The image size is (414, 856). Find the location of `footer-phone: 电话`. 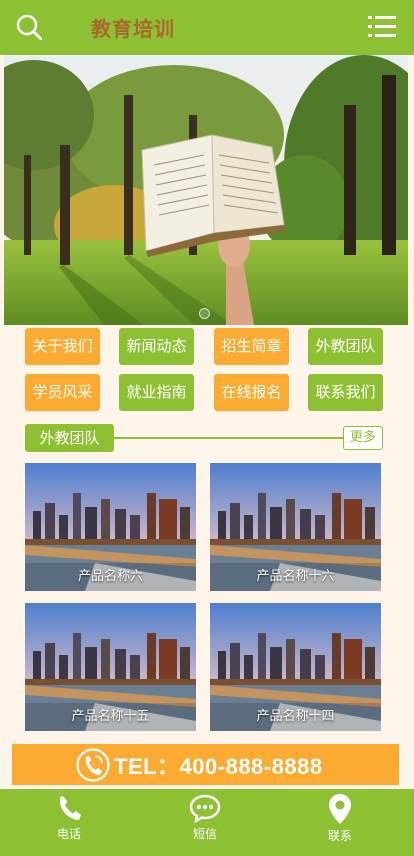

footer-phone: 电话 is located at coordinates (69, 819).